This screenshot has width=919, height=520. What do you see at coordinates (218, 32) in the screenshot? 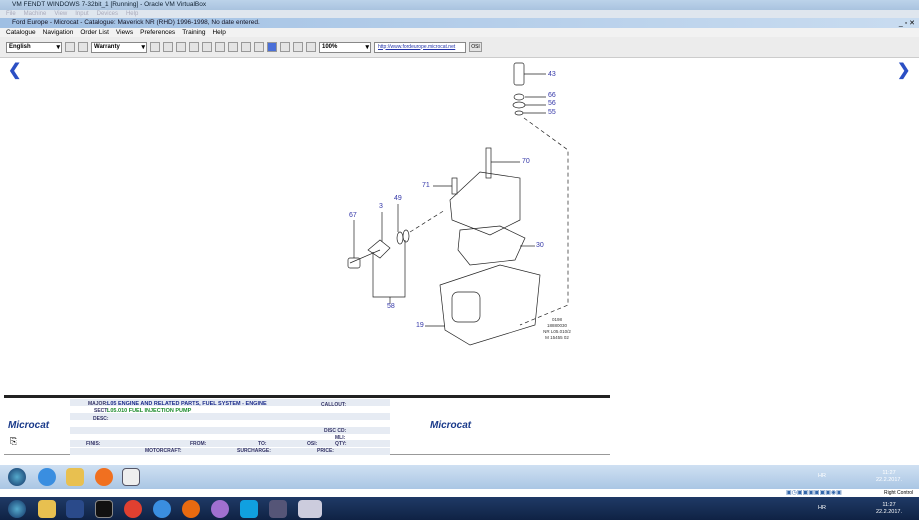
I see `menu-help: Help` at bounding box center [218, 32].